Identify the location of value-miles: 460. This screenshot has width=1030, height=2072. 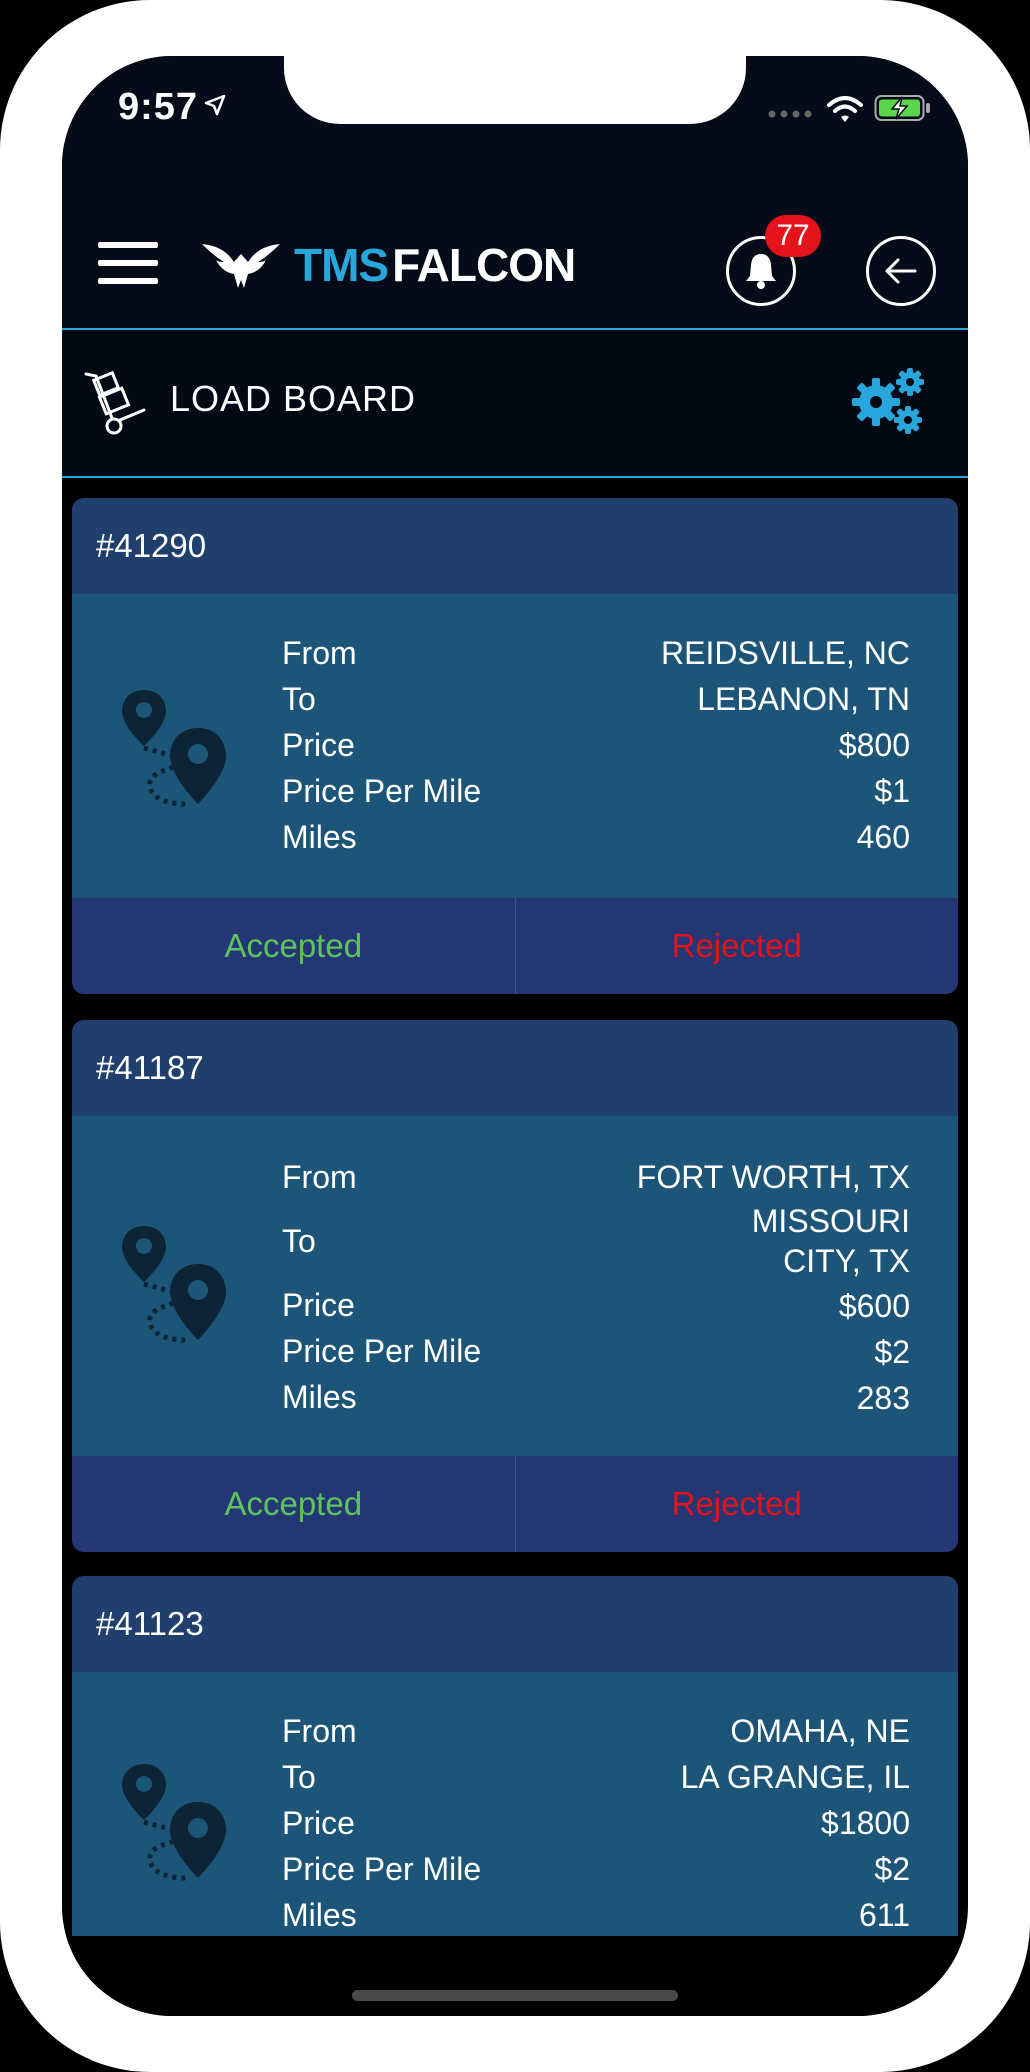
(883, 837).